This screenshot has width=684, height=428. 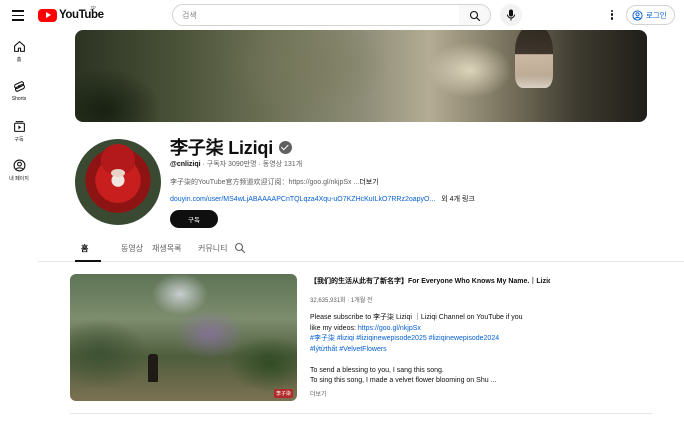 What do you see at coordinates (81, 15) in the screenshot?
I see `logo-text: YouTube` at bounding box center [81, 15].